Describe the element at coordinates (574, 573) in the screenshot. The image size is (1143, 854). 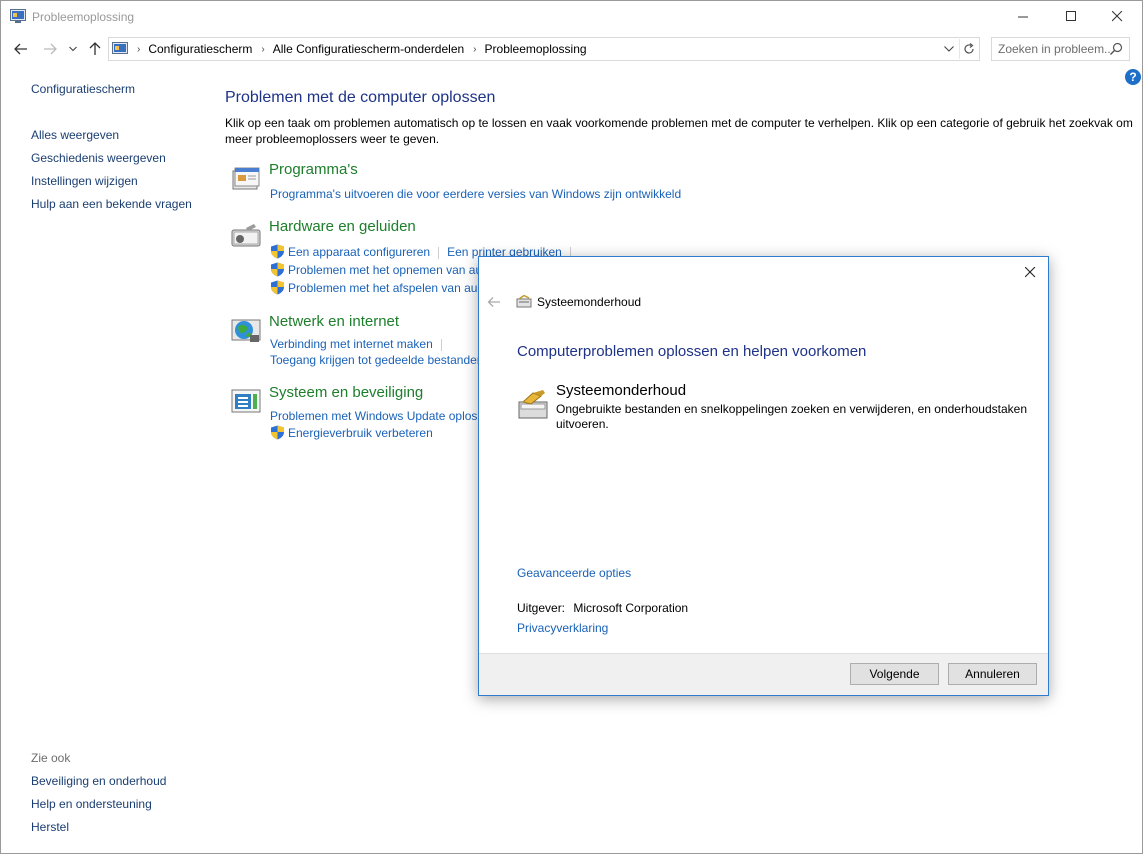
I see `advanced-options-link: Geavanceerde opties` at that location.